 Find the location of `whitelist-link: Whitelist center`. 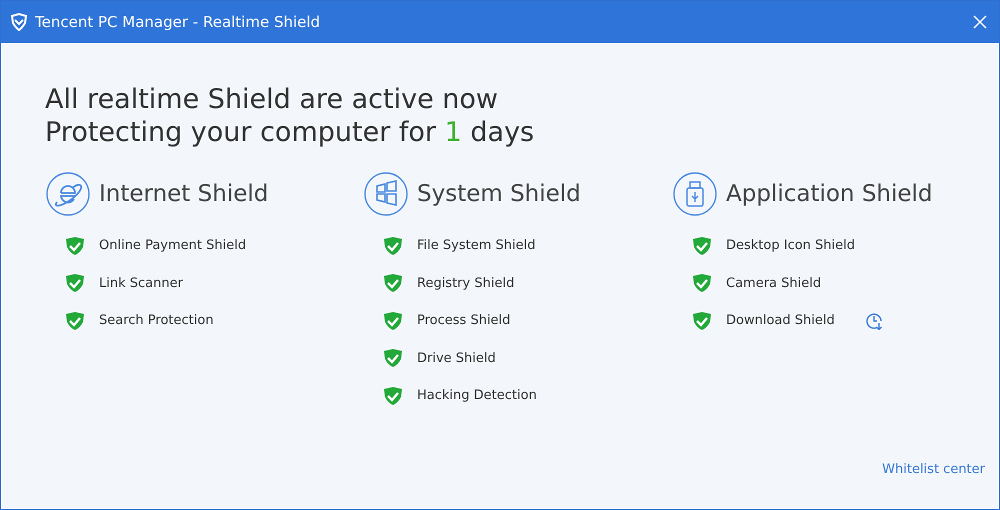

whitelist-link: Whitelist center is located at coordinates (933, 469).